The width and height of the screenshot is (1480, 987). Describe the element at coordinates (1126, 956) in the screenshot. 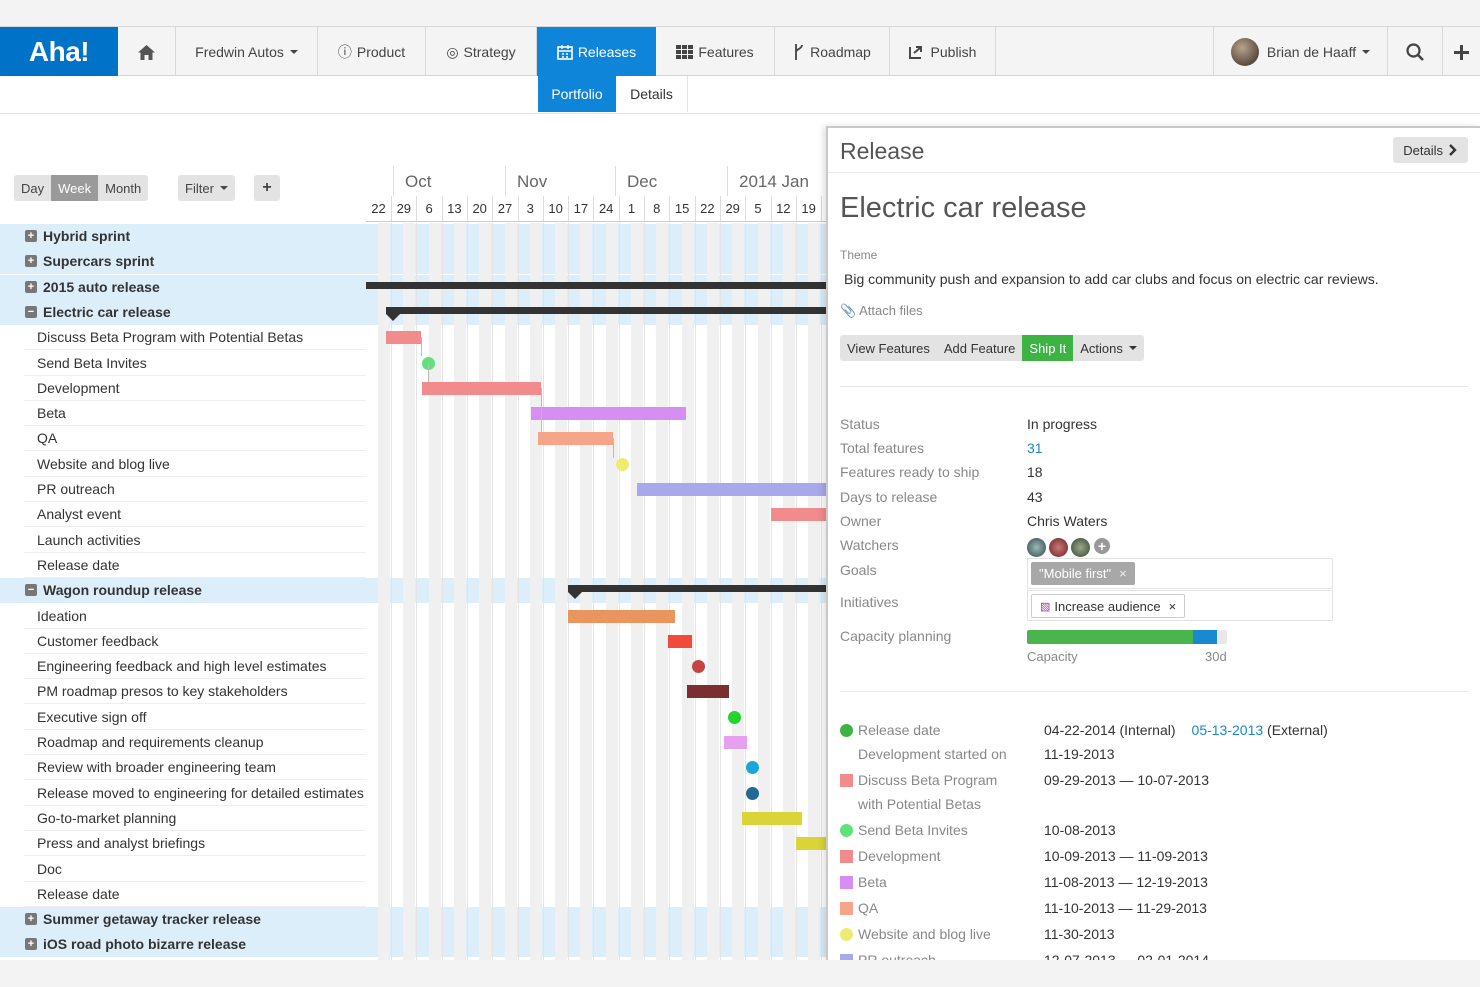

I see `schedule-value: 12-07-2013 — 02-01-2014` at that location.